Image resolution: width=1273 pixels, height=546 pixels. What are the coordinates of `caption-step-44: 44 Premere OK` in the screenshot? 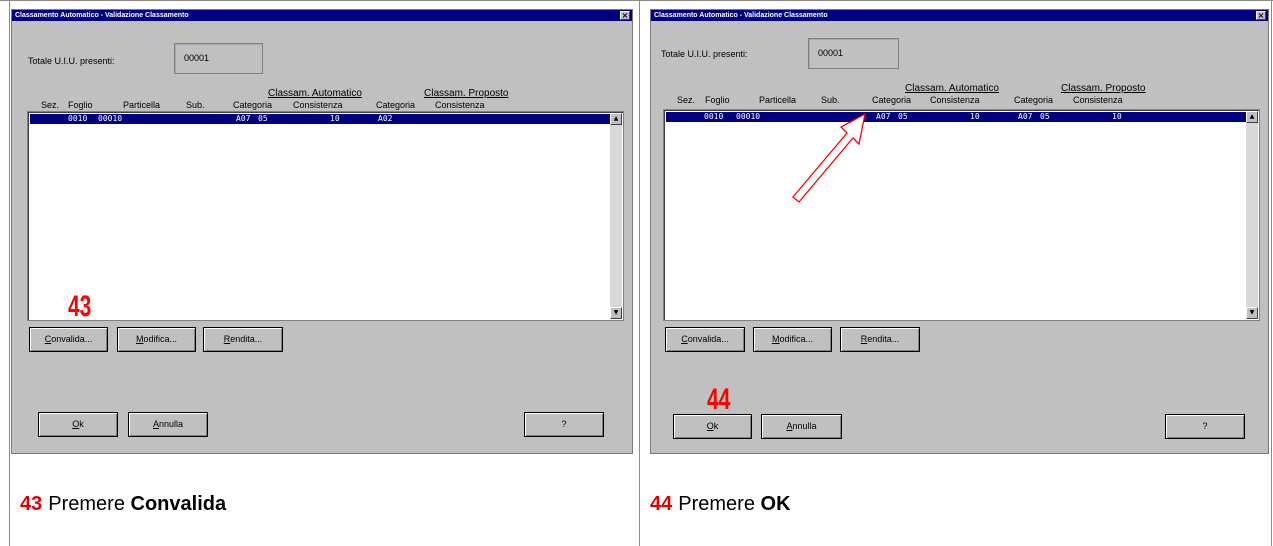 It's located at (720, 504).